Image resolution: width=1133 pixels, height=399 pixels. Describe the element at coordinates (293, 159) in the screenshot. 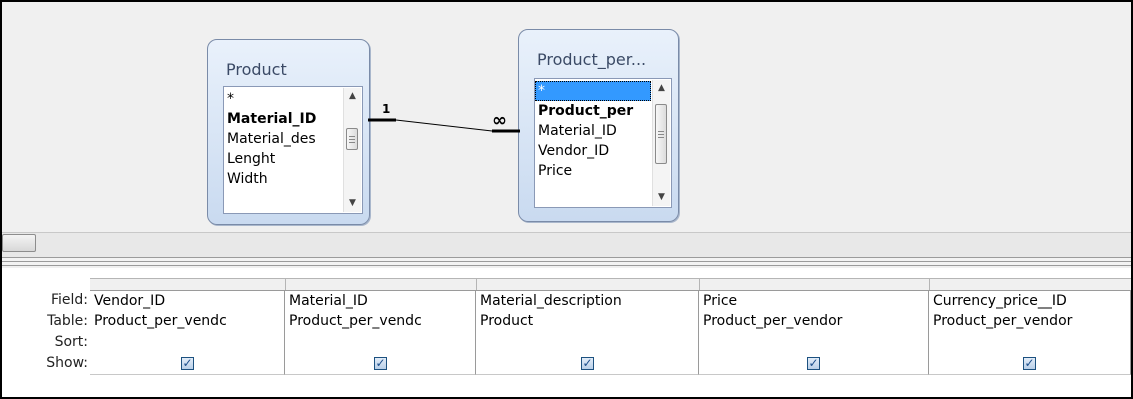

I see `field-list-item: Lenght` at that location.